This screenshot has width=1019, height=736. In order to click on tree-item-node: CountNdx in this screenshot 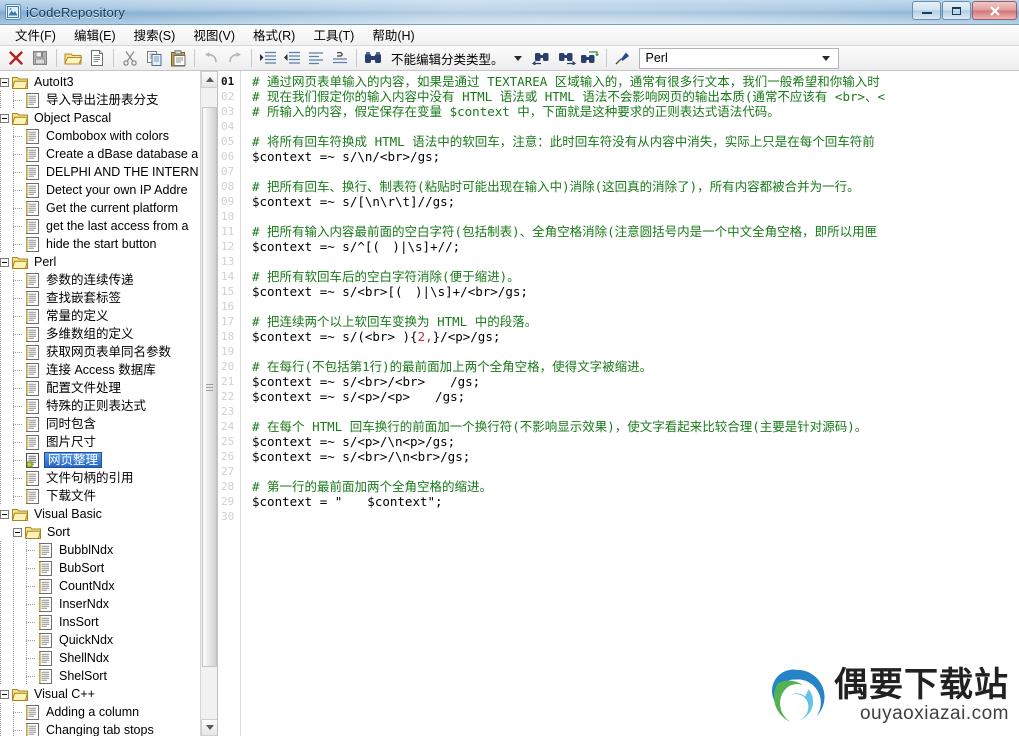, I will do `click(102, 586)`.